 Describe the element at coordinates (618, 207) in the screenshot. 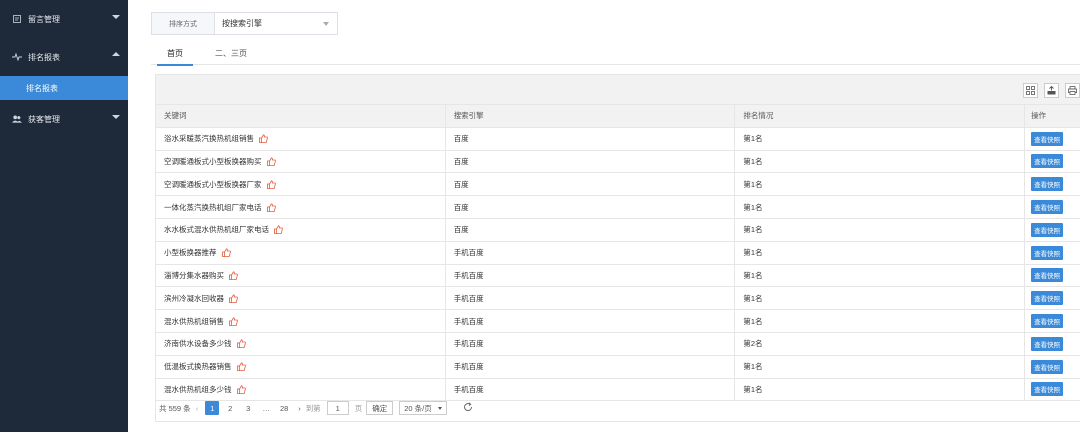

I see `table-row: 一体化蒸汽换热机组厂家电话 百度 第1名 查看快照` at that location.